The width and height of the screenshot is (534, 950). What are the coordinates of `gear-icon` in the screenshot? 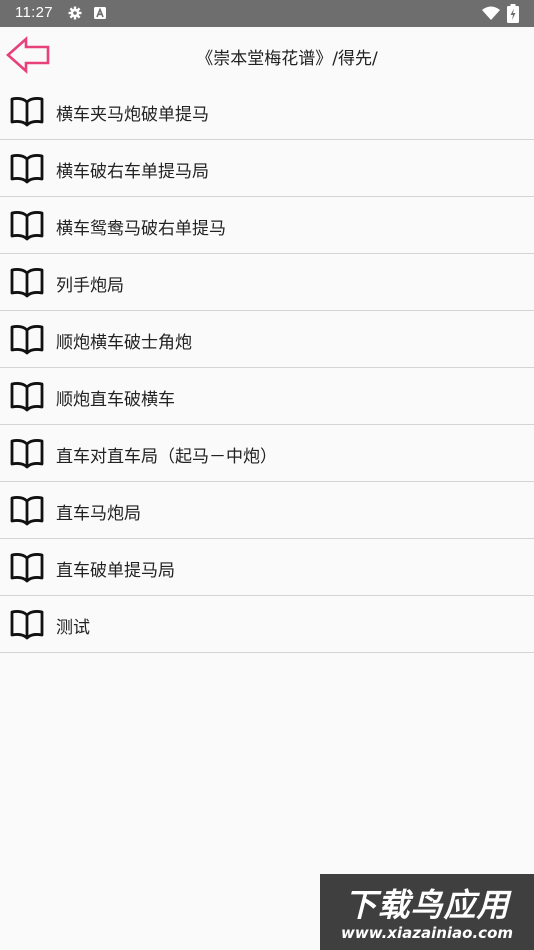 It's located at (75, 13).